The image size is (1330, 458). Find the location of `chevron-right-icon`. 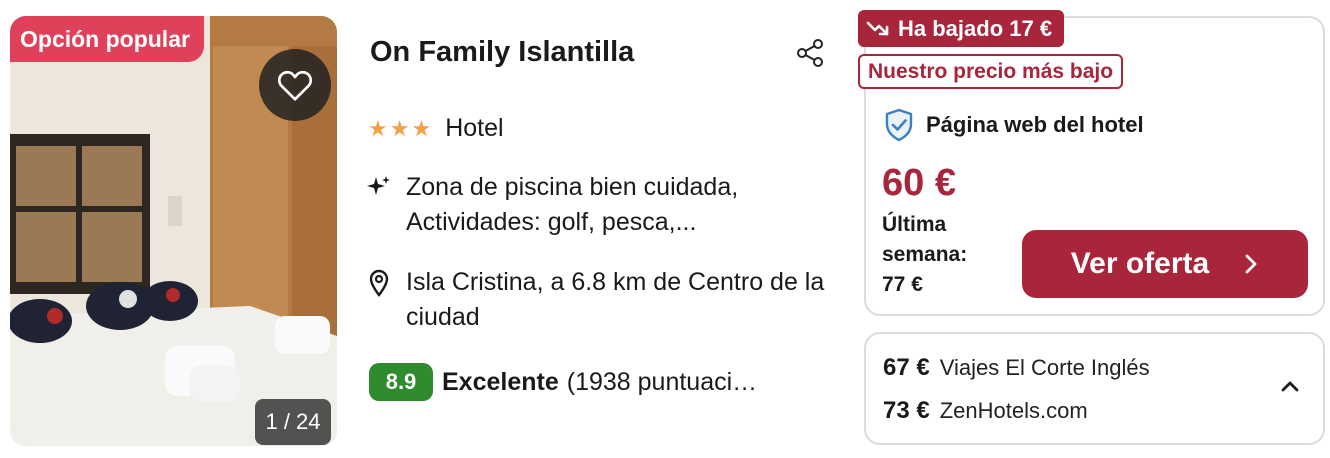

chevron-right-icon is located at coordinates (1251, 264).